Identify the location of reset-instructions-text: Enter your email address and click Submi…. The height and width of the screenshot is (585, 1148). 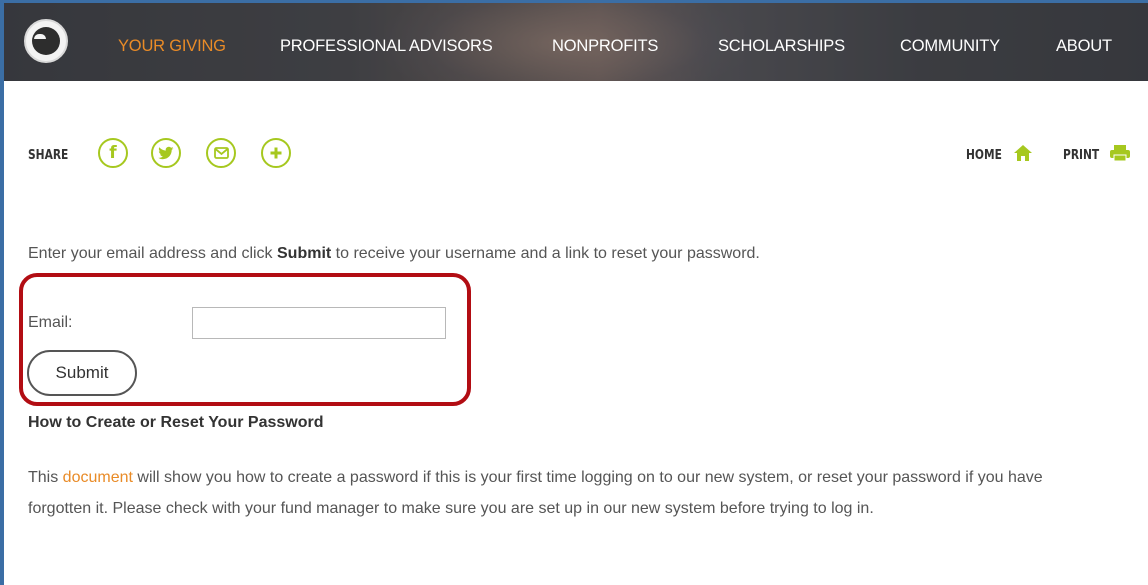
(394, 254).